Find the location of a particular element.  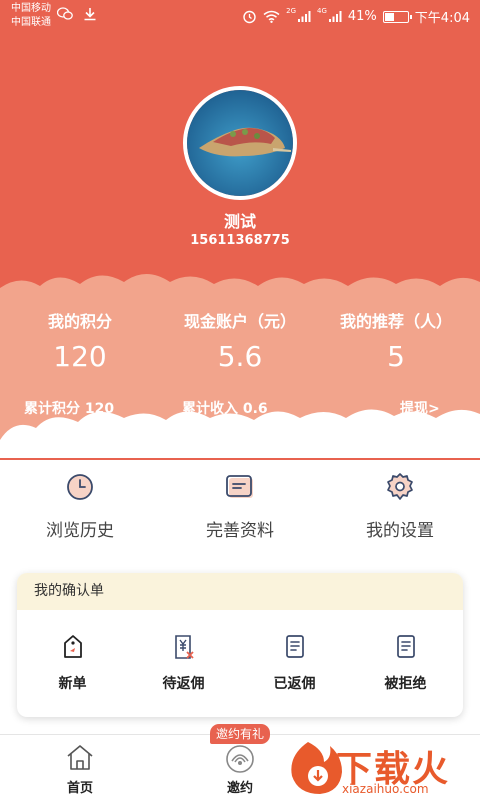

clock-icon is located at coordinates (80, 487).